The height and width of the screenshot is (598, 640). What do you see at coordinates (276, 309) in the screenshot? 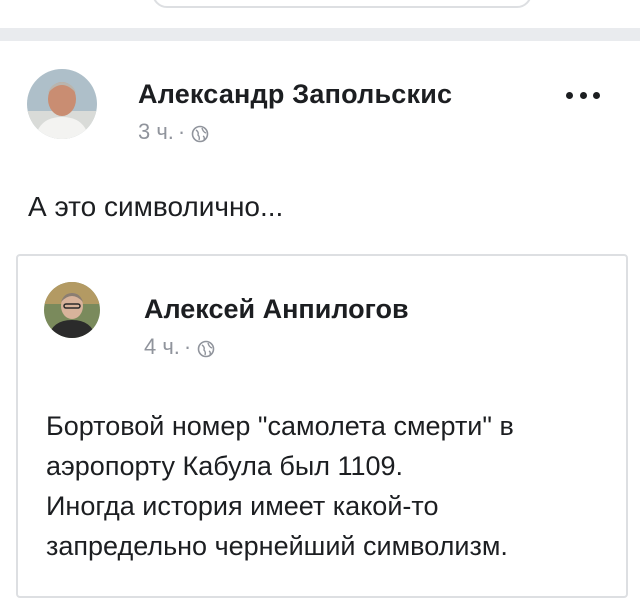
I see `shared-author-name: Алексей Анпилогов` at bounding box center [276, 309].